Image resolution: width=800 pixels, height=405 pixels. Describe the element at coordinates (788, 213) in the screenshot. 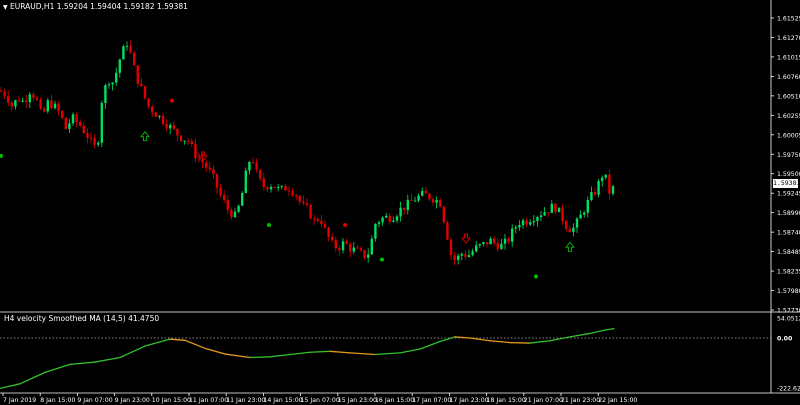

I see `price-tick-label: 1.58990` at that location.